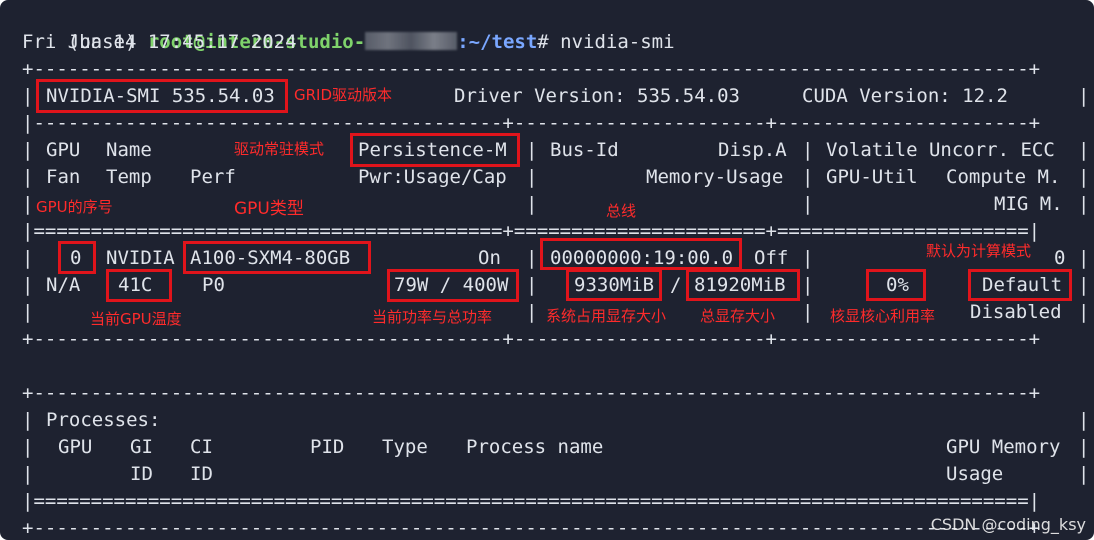  Describe the element at coordinates (279, 149) in the screenshot. I see `note-persistence-mode: 驱动常驻模式` at that location.